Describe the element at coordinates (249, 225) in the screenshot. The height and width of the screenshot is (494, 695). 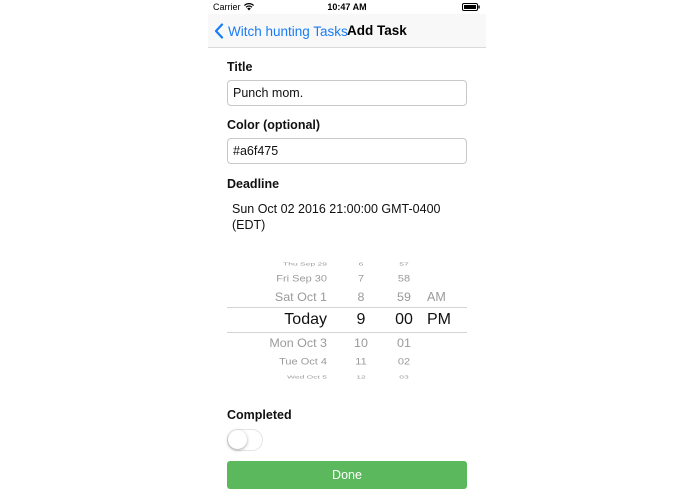
I see `deadline-value-line2: (EDT)` at that location.